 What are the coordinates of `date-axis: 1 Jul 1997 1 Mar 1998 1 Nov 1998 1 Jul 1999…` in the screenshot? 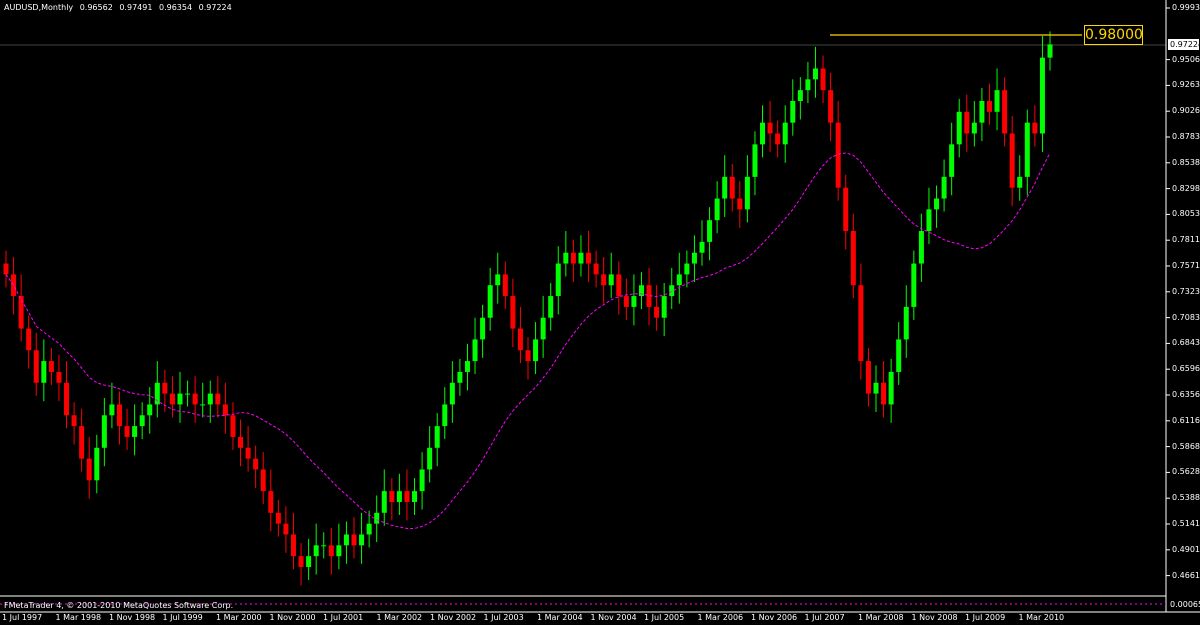 It's located at (583, 618).